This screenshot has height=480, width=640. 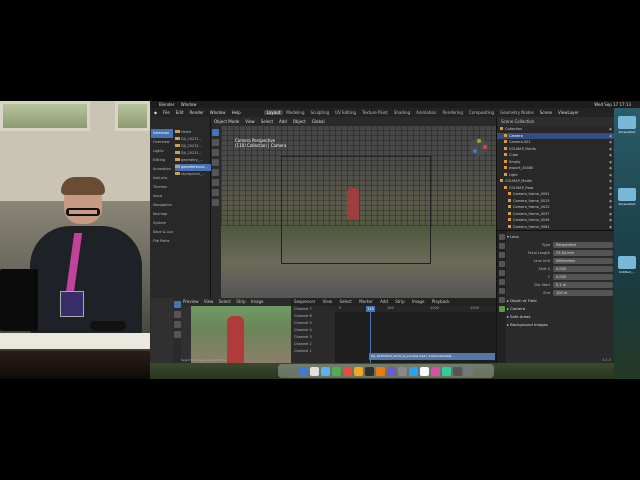 What do you see at coordinates (215, 172) in the screenshot?
I see `scale-tool-icon` at bounding box center [215, 172].